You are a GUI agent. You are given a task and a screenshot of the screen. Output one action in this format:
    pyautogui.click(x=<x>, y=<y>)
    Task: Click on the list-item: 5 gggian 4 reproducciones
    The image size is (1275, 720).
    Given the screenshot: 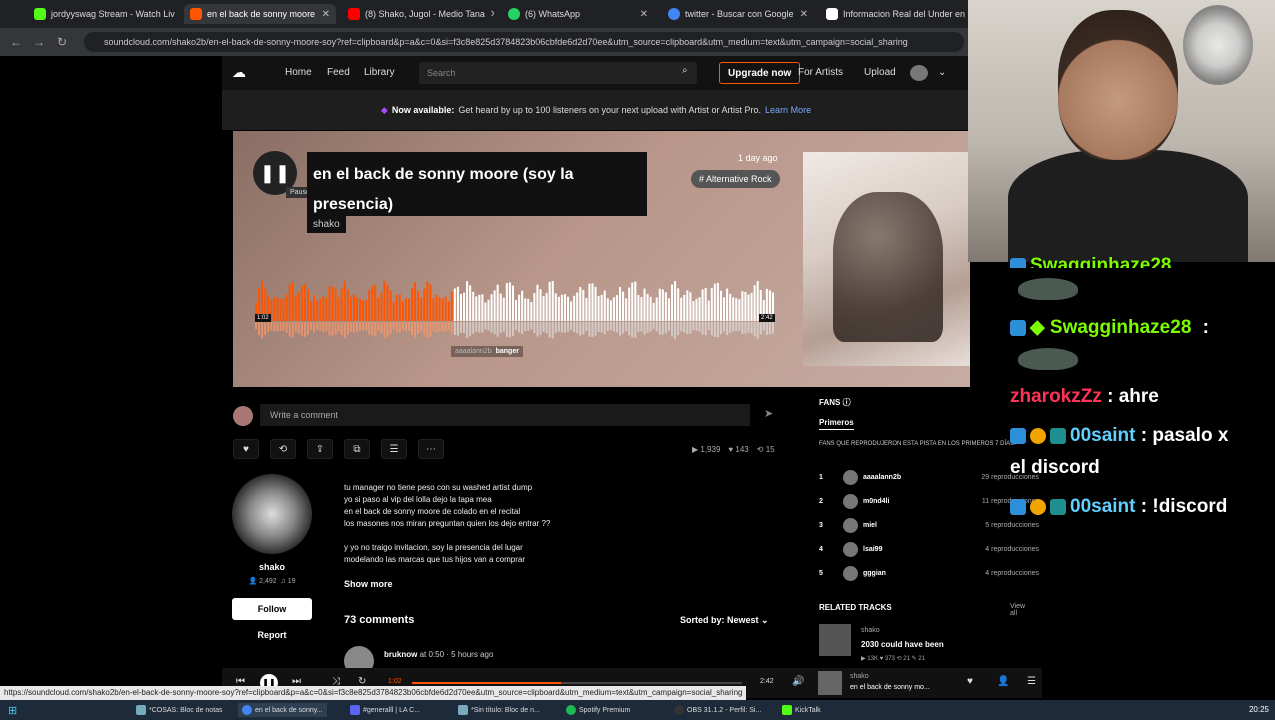 What is the action you would take?
    pyautogui.click(x=929, y=573)
    